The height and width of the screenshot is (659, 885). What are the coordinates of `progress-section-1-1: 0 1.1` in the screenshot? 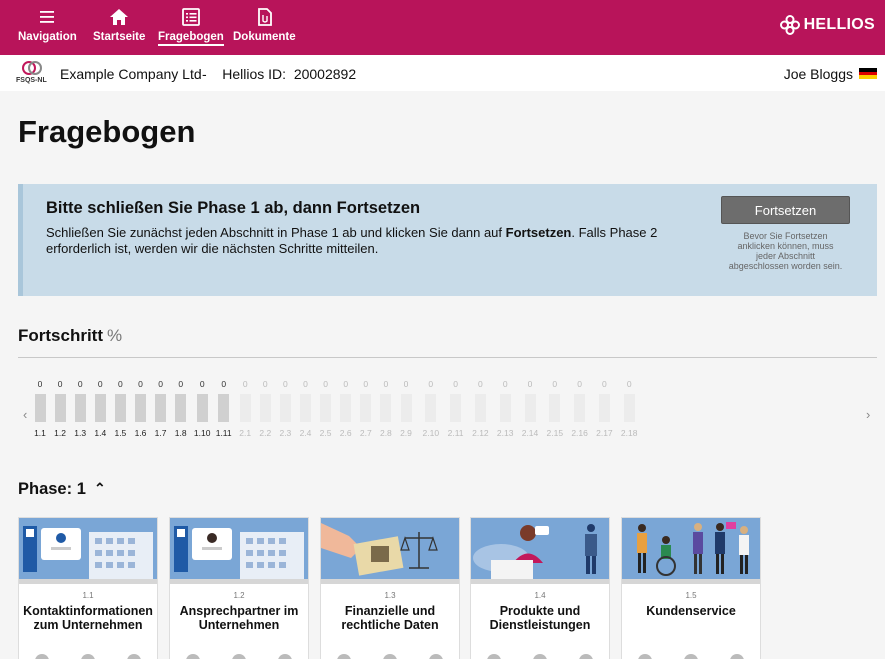 It's located at (40, 408).